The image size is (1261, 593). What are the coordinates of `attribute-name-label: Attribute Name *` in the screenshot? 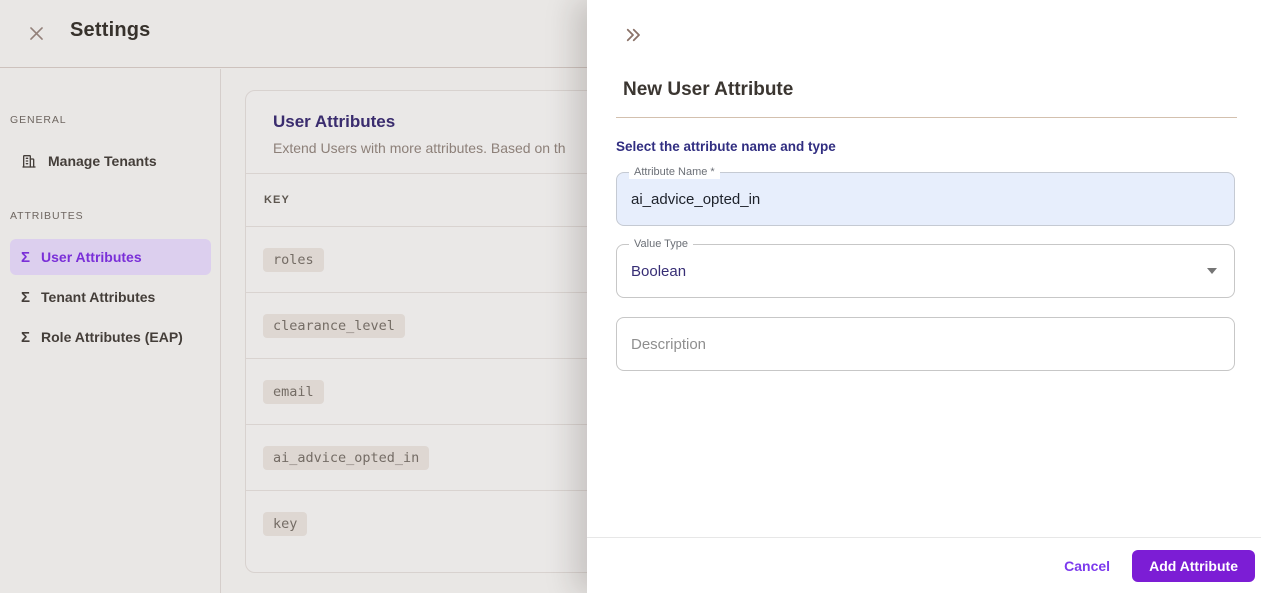 It's located at (674, 172).